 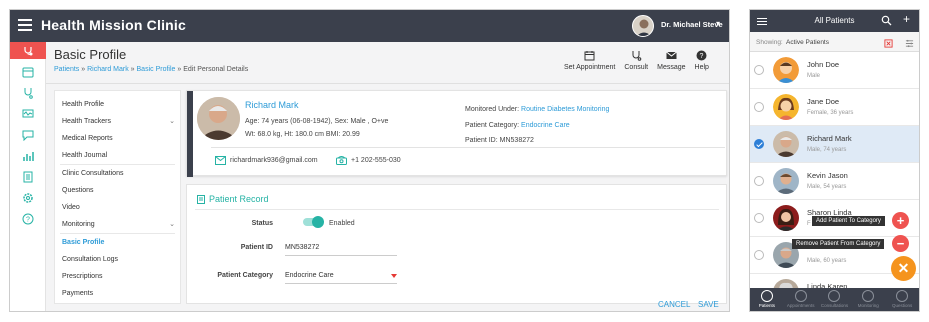 I want to click on menu-item-medical-reports: Medical Reports, so click(x=117, y=138).